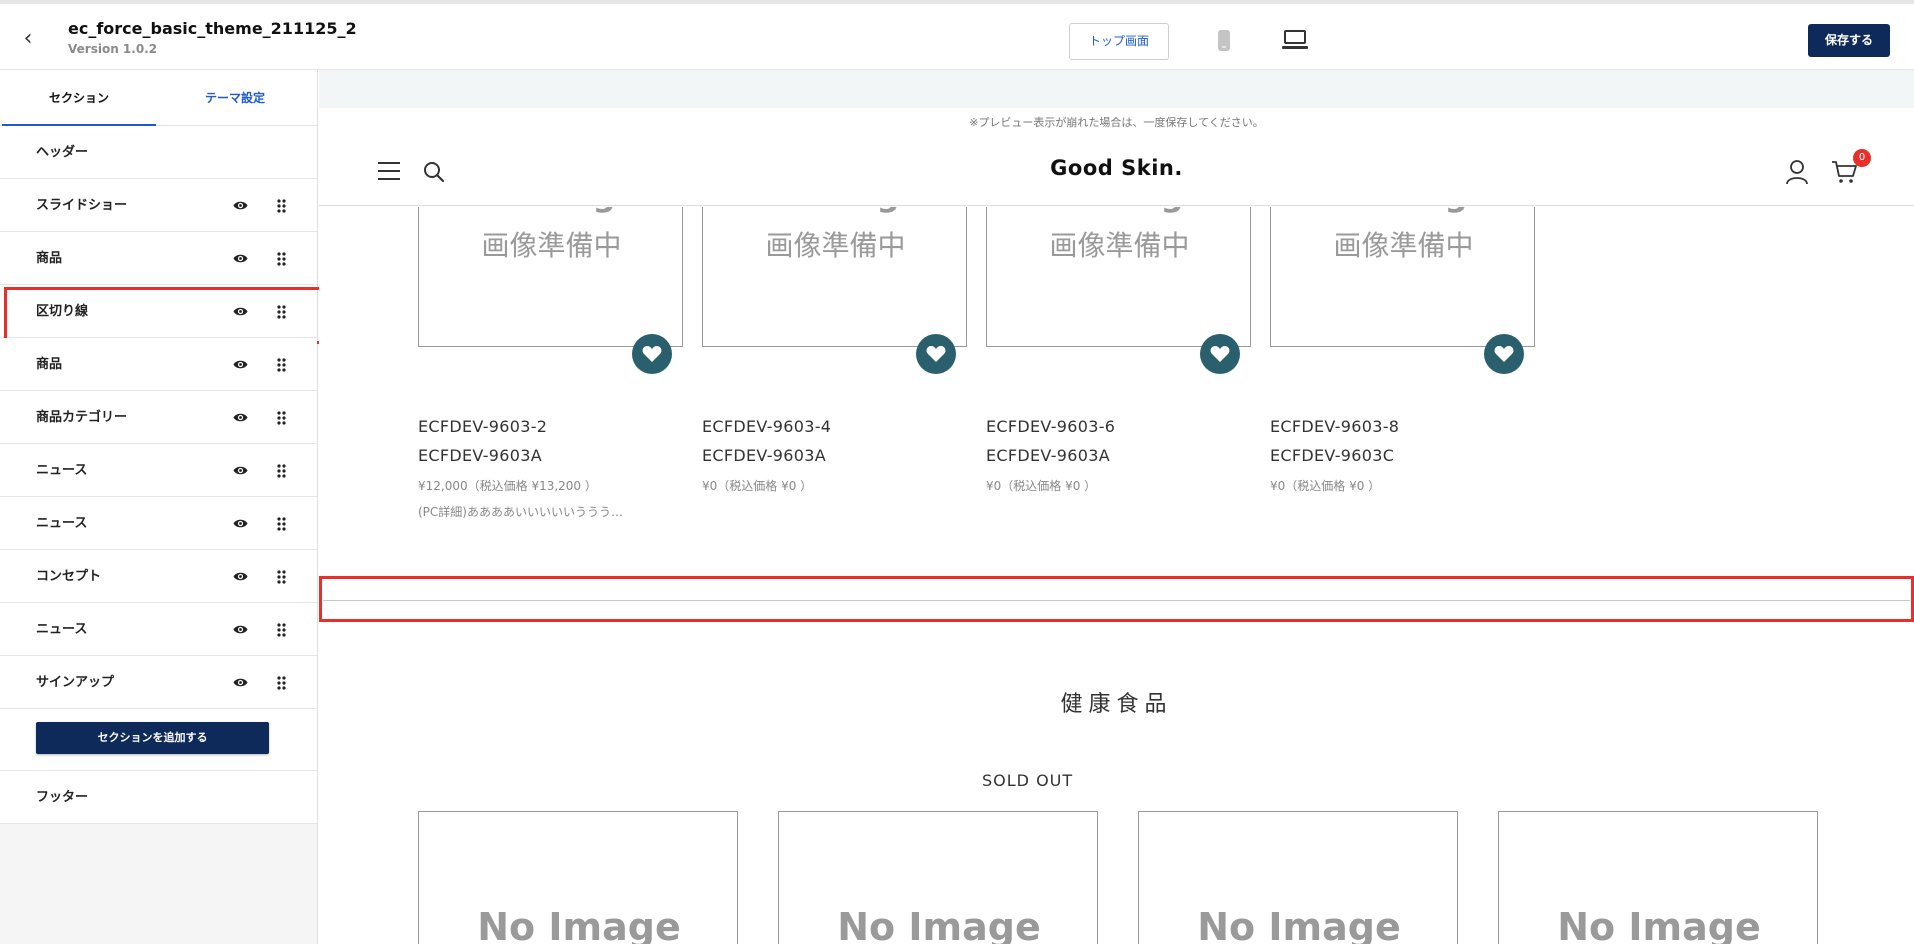  What do you see at coordinates (1295, 40) in the screenshot?
I see `desktop-device-icon` at bounding box center [1295, 40].